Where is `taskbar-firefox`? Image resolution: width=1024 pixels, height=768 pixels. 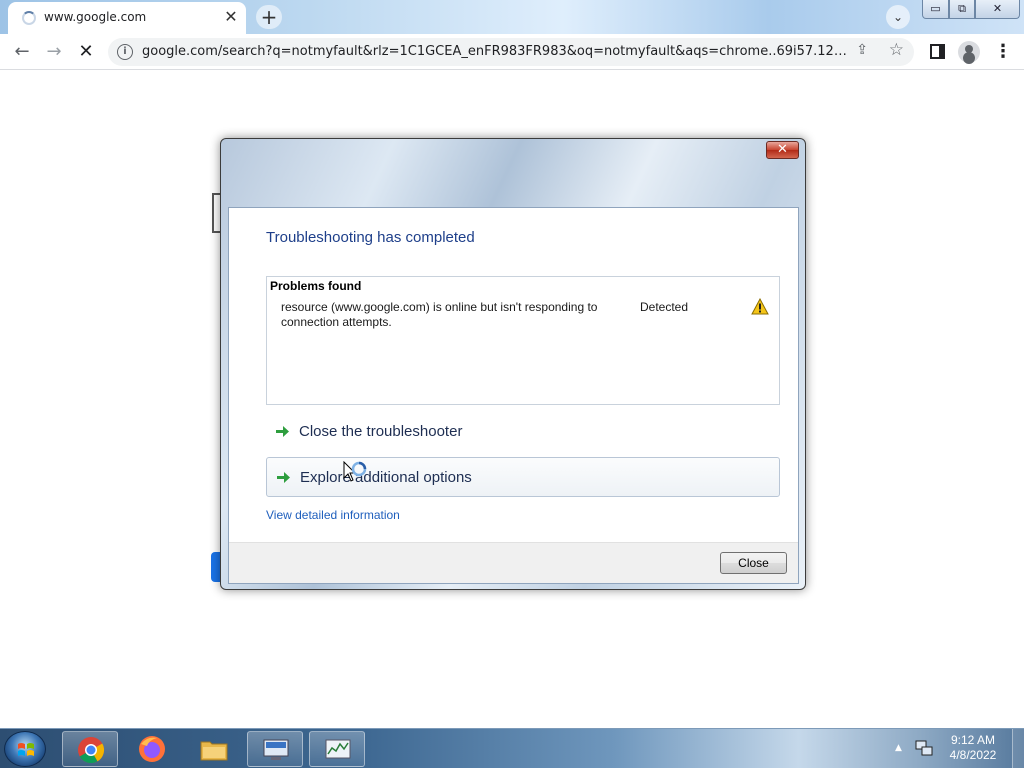 taskbar-firefox is located at coordinates (152, 749).